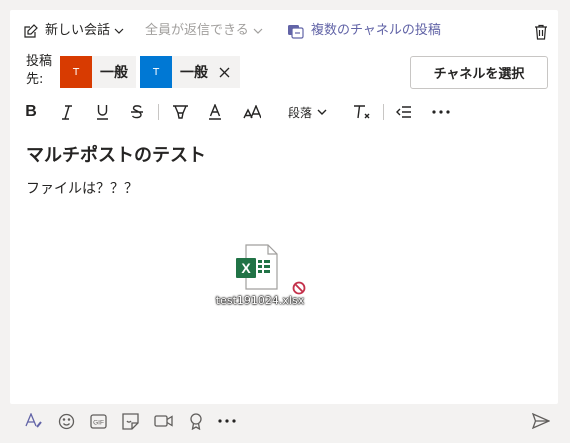 The image size is (570, 443). What do you see at coordinates (114, 72) in the screenshot?
I see `channel-name: 一般` at bounding box center [114, 72].